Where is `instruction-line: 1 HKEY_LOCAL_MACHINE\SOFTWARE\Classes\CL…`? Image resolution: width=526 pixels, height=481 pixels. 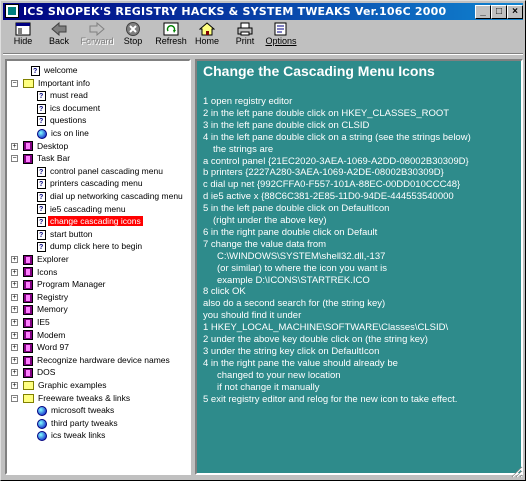
instruction-line: 1 HKEY_LOCAL_MACHINE\SOFTWARE\Classes\CL… is located at coordinates (326, 328).